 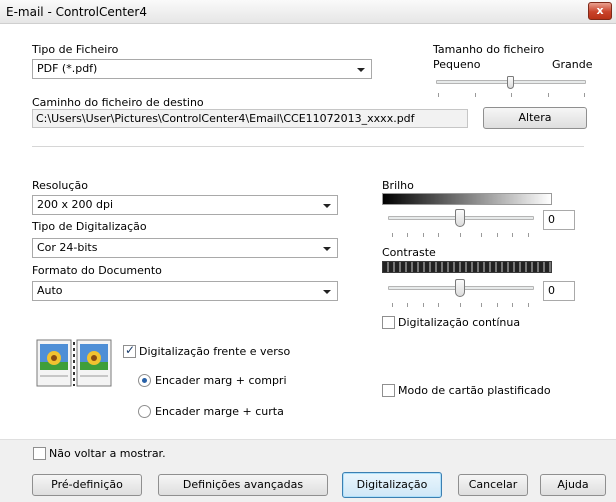 What do you see at coordinates (67, 247) in the screenshot?
I see `scan-type-value: Cor 24-bits` at bounding box center [67, 247].